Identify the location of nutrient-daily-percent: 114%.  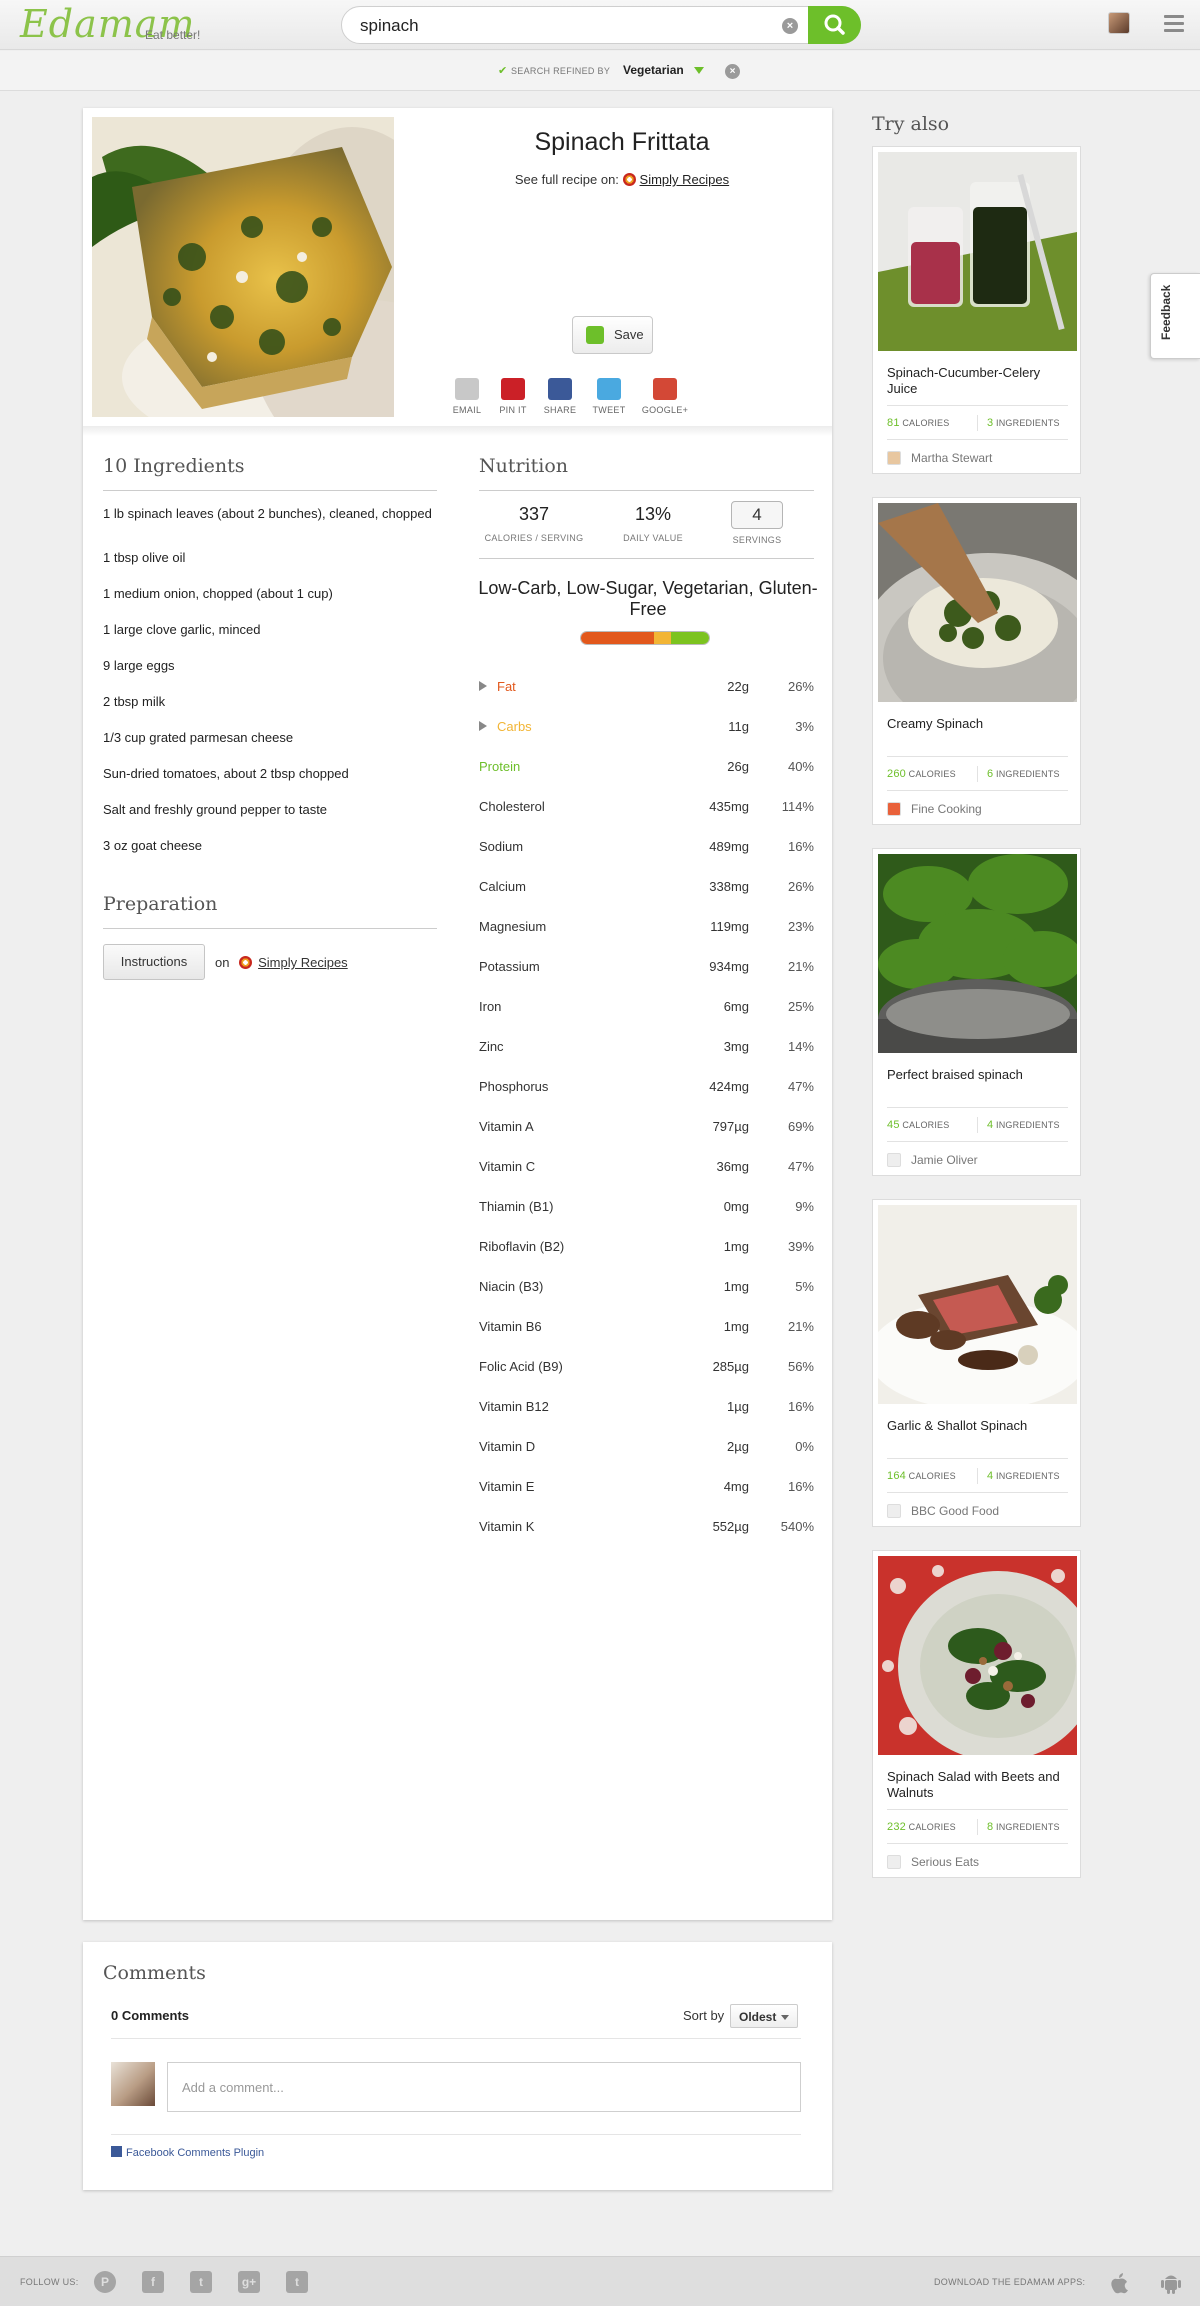
(797, 806).